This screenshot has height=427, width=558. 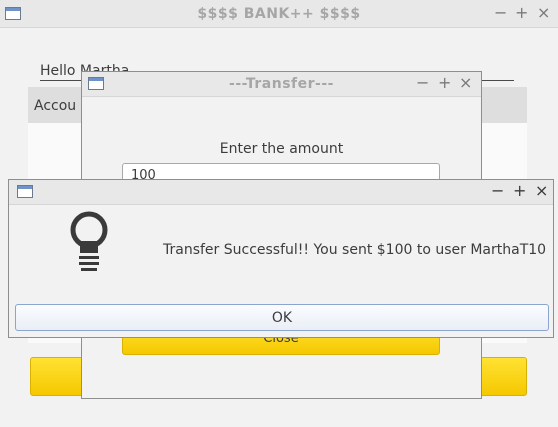 I want to click on amount-prompt: Enter the amount, so click(x=281, y=149).